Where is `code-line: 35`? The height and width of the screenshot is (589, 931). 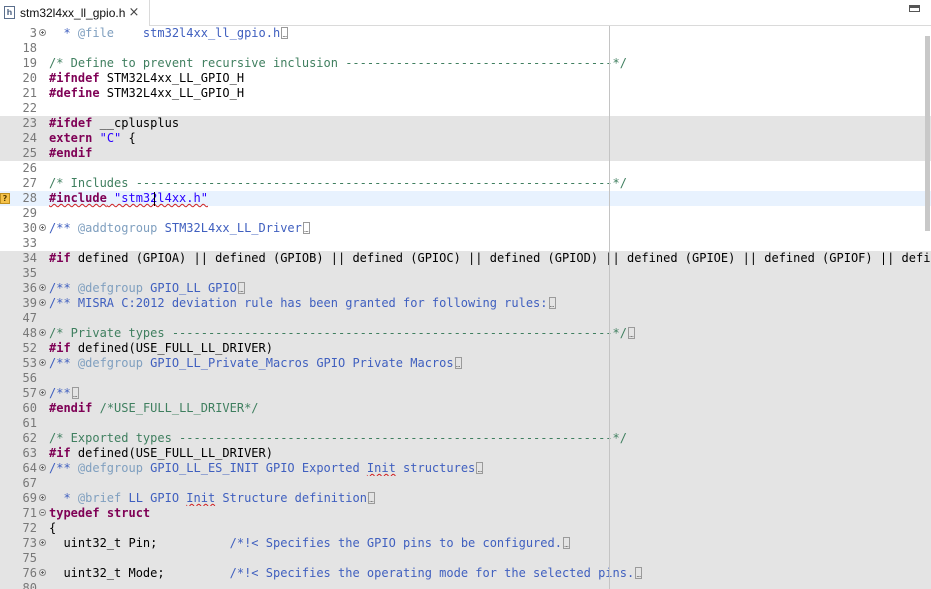
code-line: 35 is located at coordinates (465, 273).